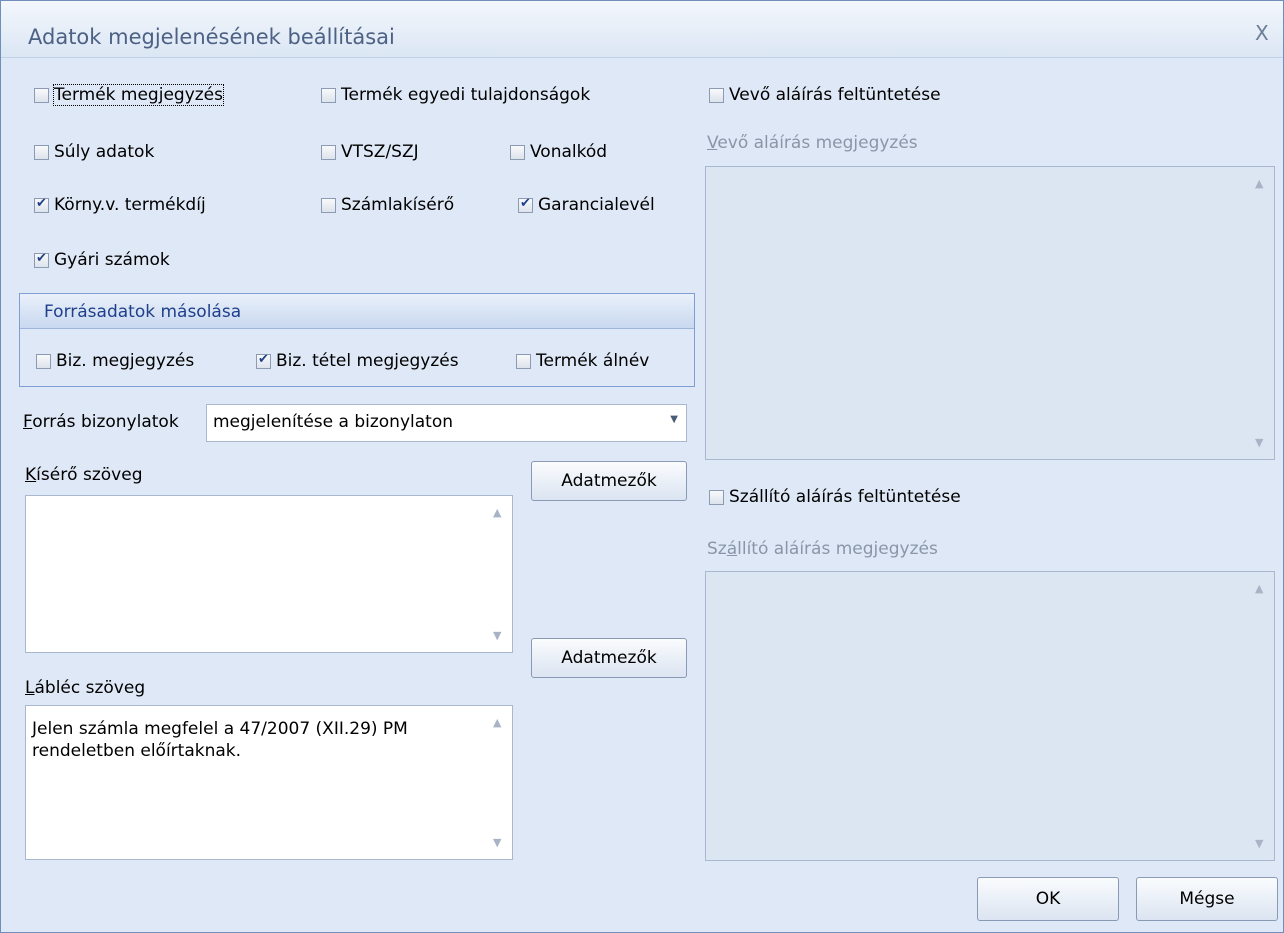 The width and height of the screenshot is (1284, 933). What do you see at coordinates (101, 422) in the screenshot?
I see `source-docs-label: Forrás bizonylatok` at bounding box center [101, 422].